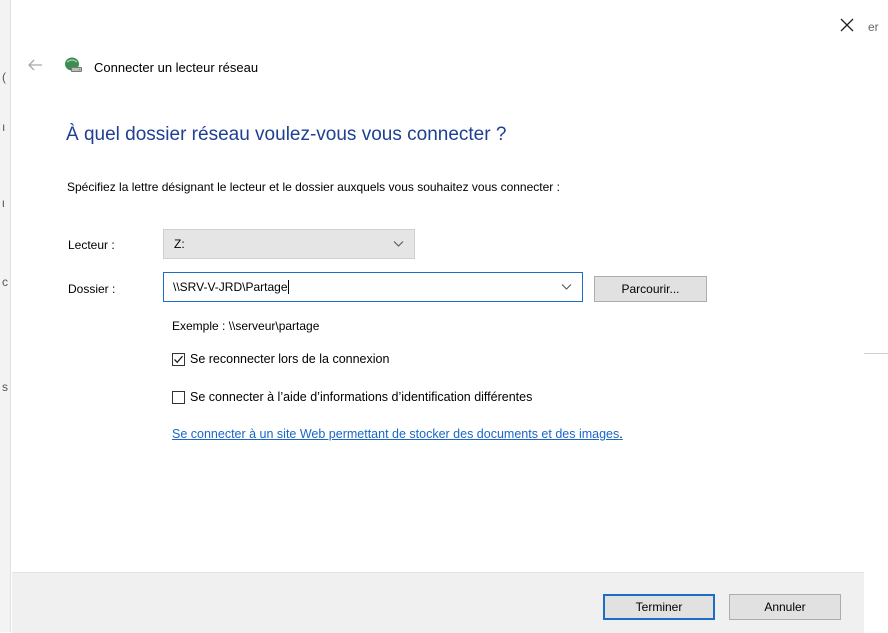  I want to click on finish-button: Terminer, so click(659, 607).